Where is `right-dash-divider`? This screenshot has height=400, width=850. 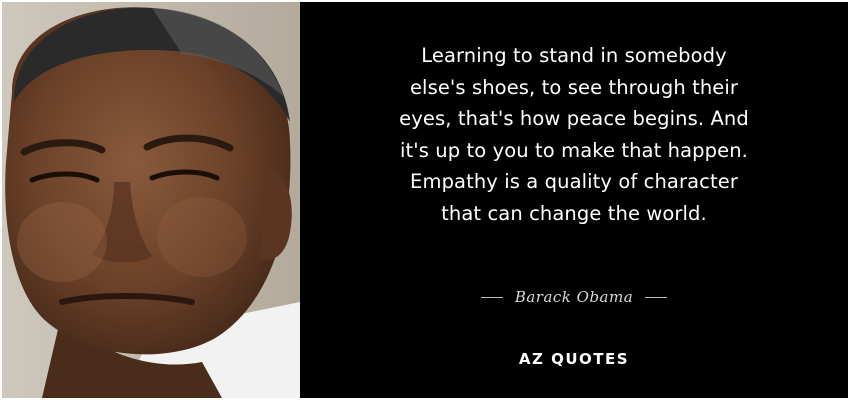 right-dash-divider is located at coordinates (656, 297).